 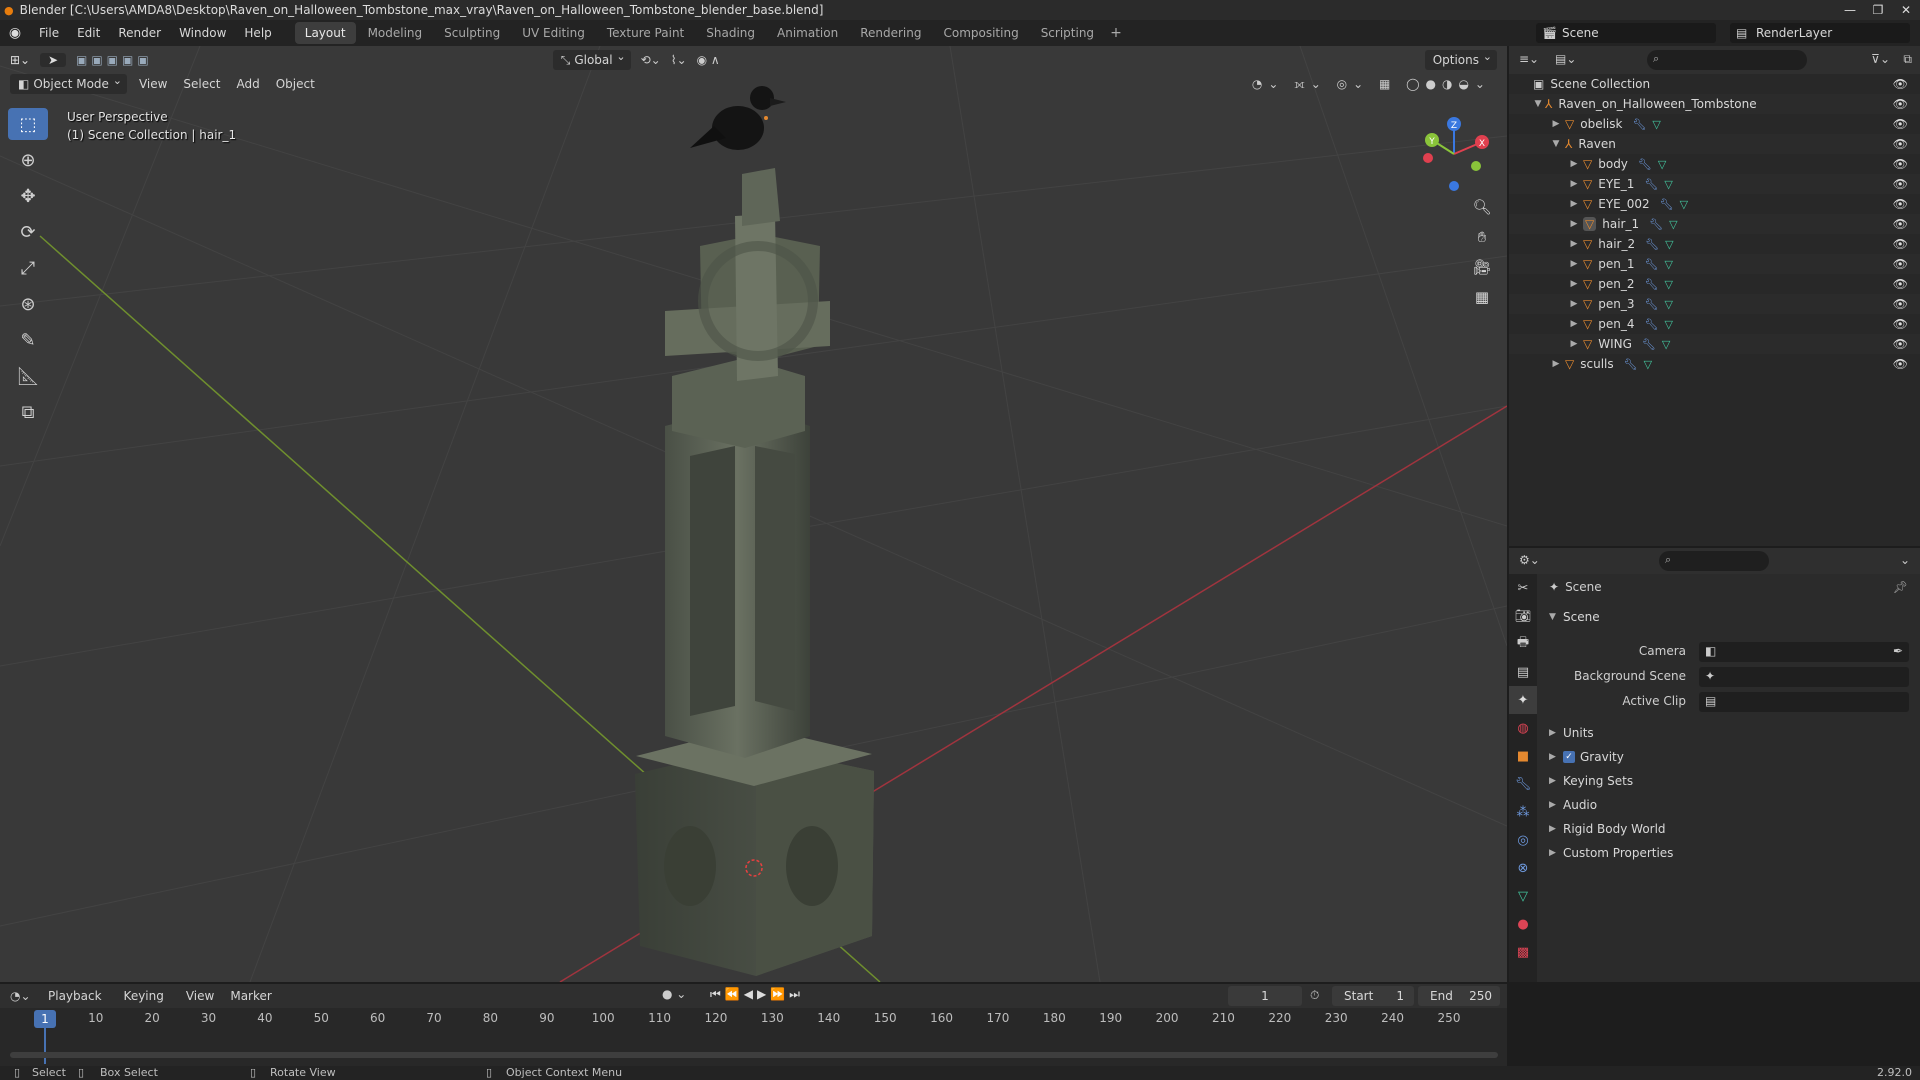 I want to click on navigation-gizmo: Z X Y, so click(x=1454, y=154).